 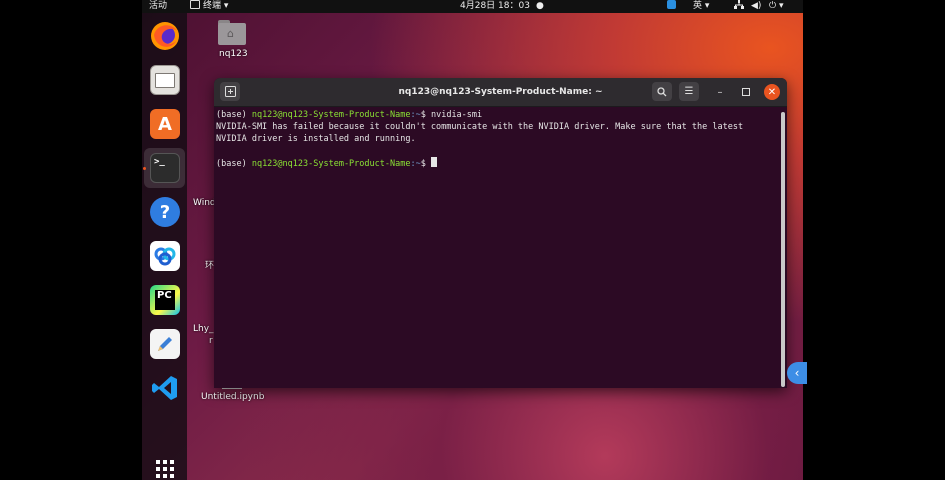 What do you see at coordinates (233, 54) in the screenshot?
I see `desktop-icon-label: nq123` at bounding box center [233, 54].